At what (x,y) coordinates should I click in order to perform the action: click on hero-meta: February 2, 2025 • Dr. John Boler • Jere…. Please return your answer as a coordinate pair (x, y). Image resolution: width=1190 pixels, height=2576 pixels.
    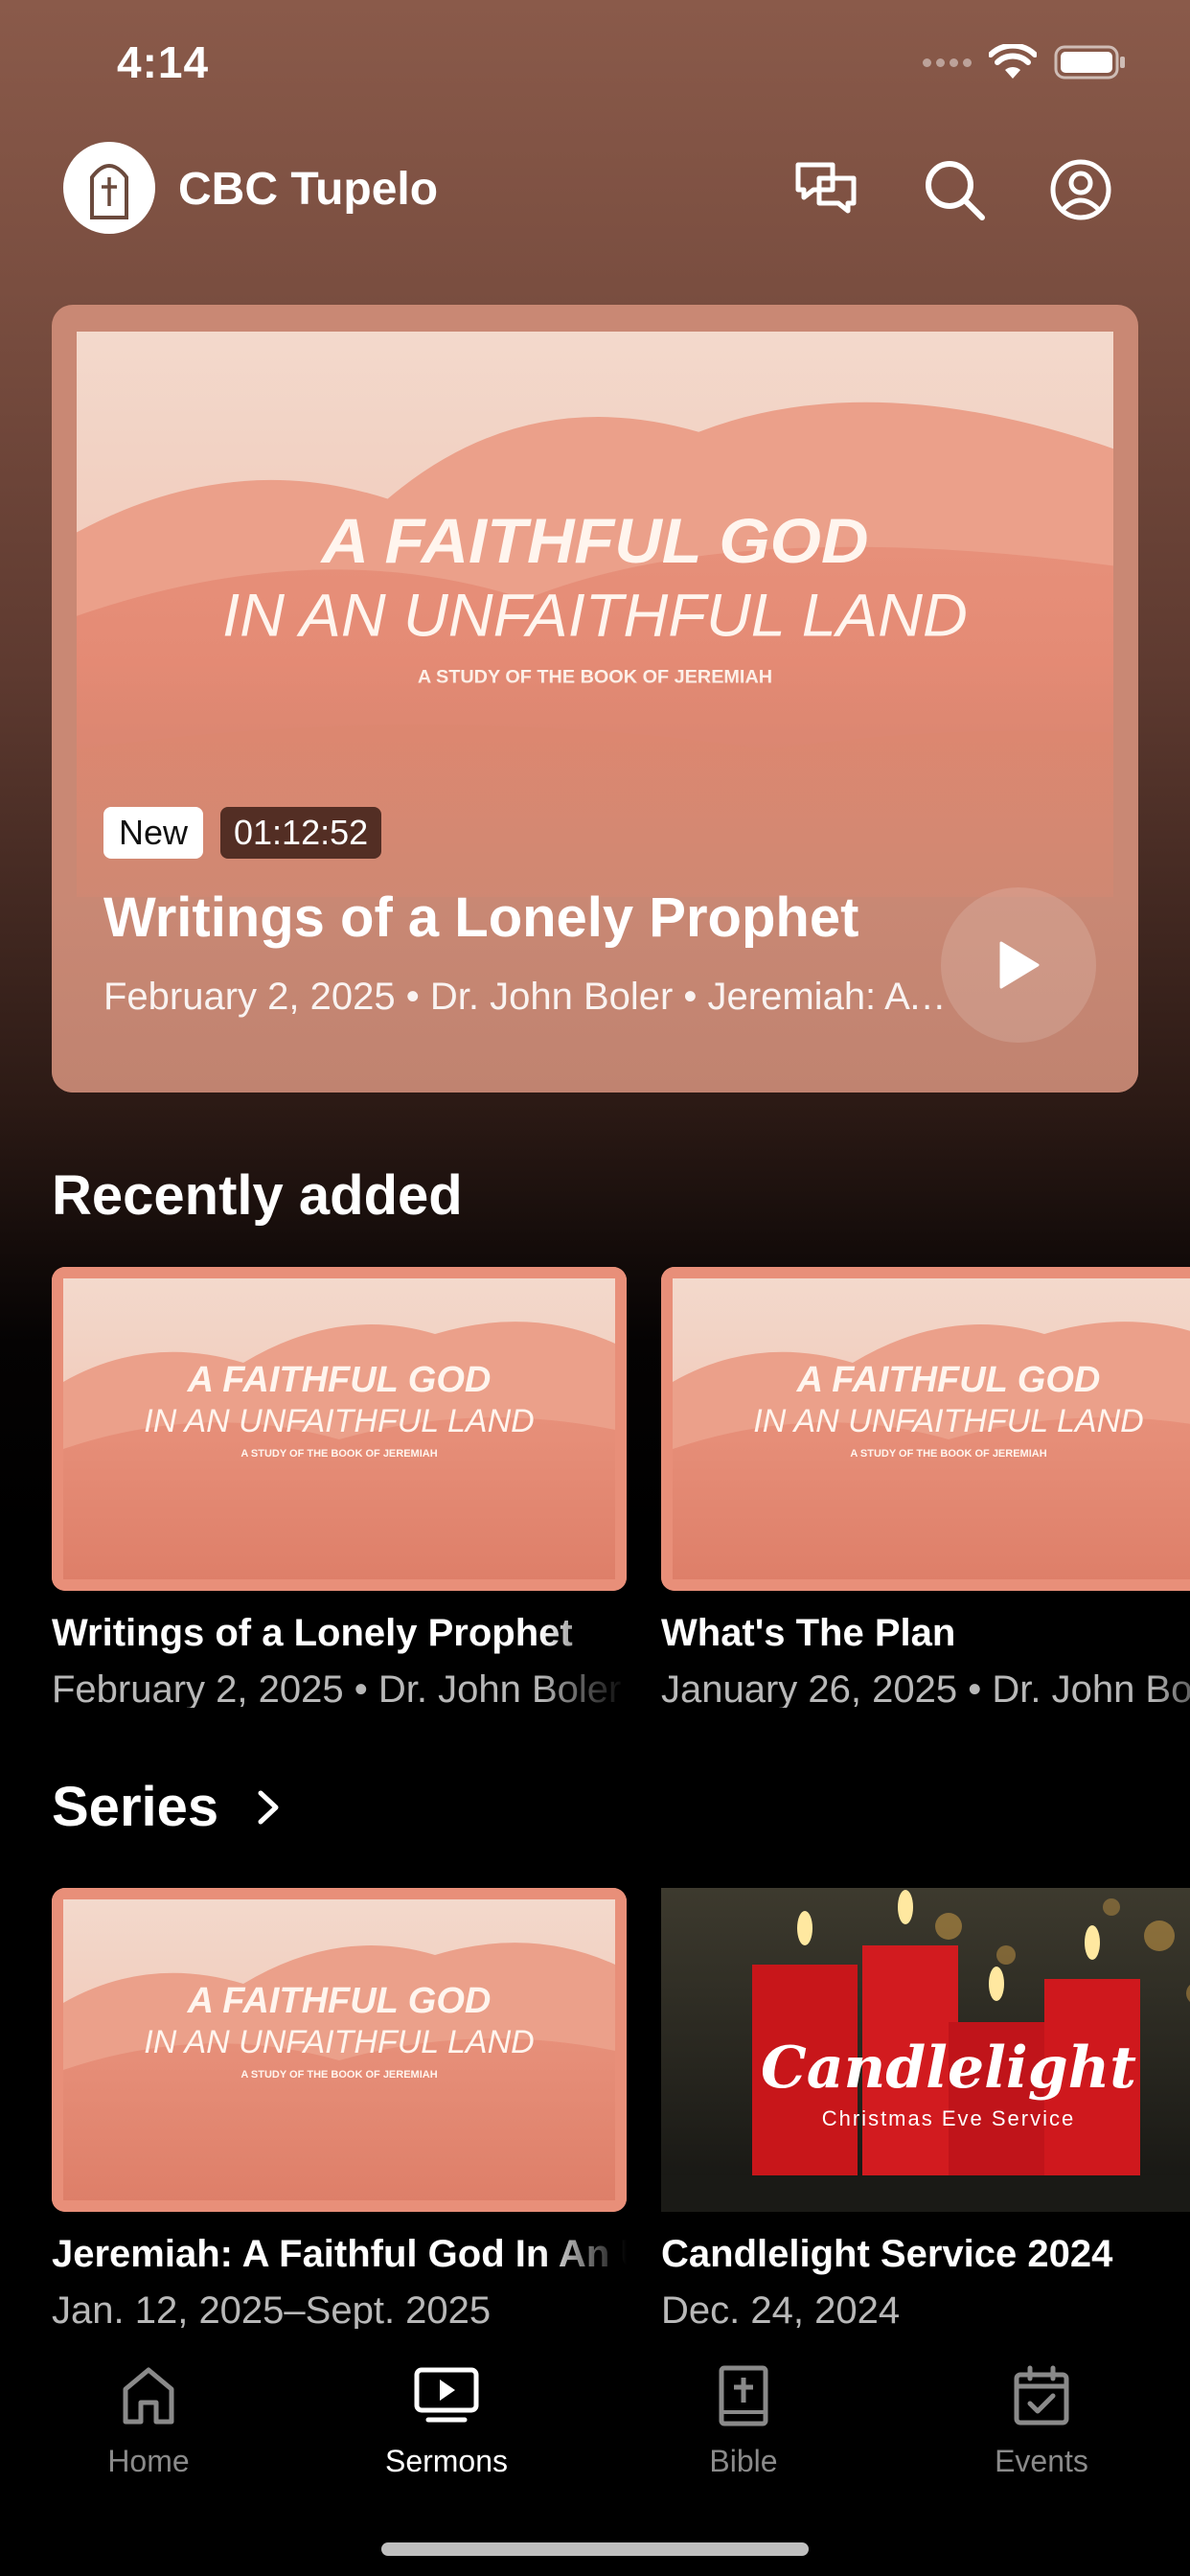
    Looking at the image, I should click on (525, 997).